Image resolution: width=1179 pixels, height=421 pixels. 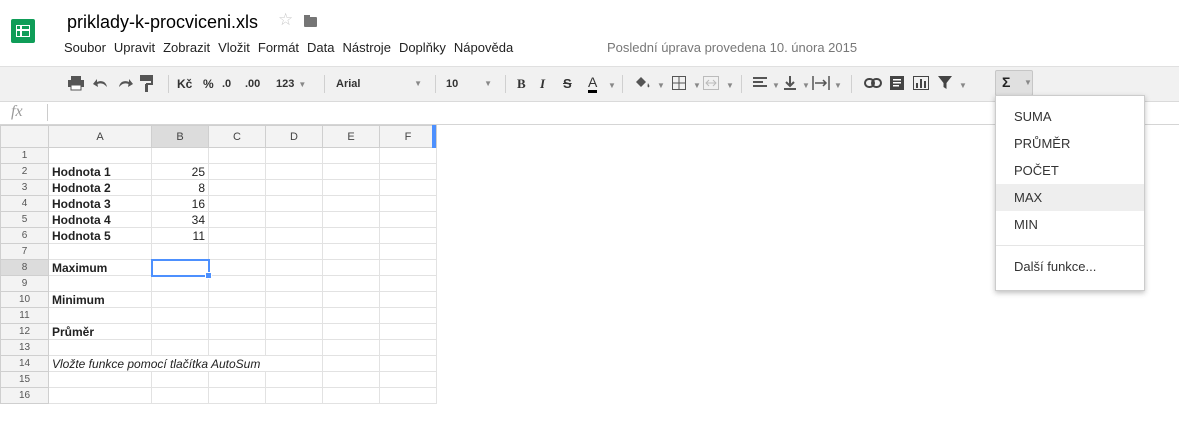 What do you see at coordinates (679, 85) in the screenshot?
I see `borders-icon` at bounding box center [679, 85].